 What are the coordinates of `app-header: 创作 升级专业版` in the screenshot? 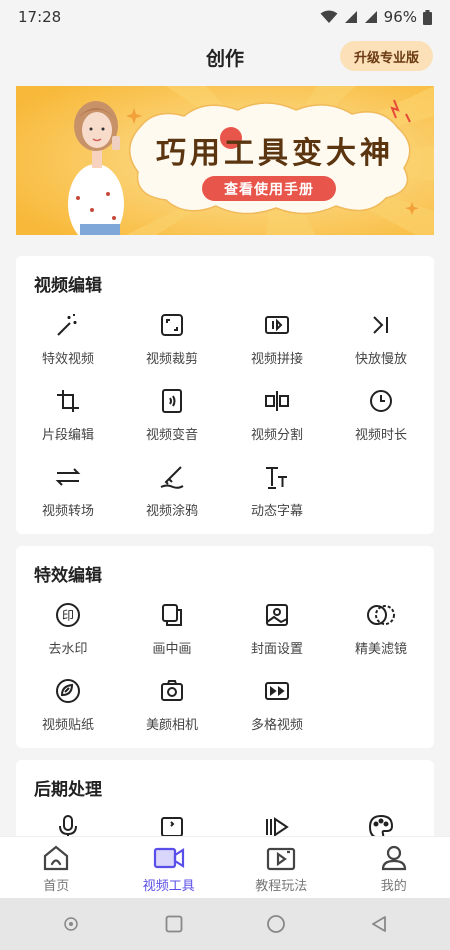 It's located at (225, 57).